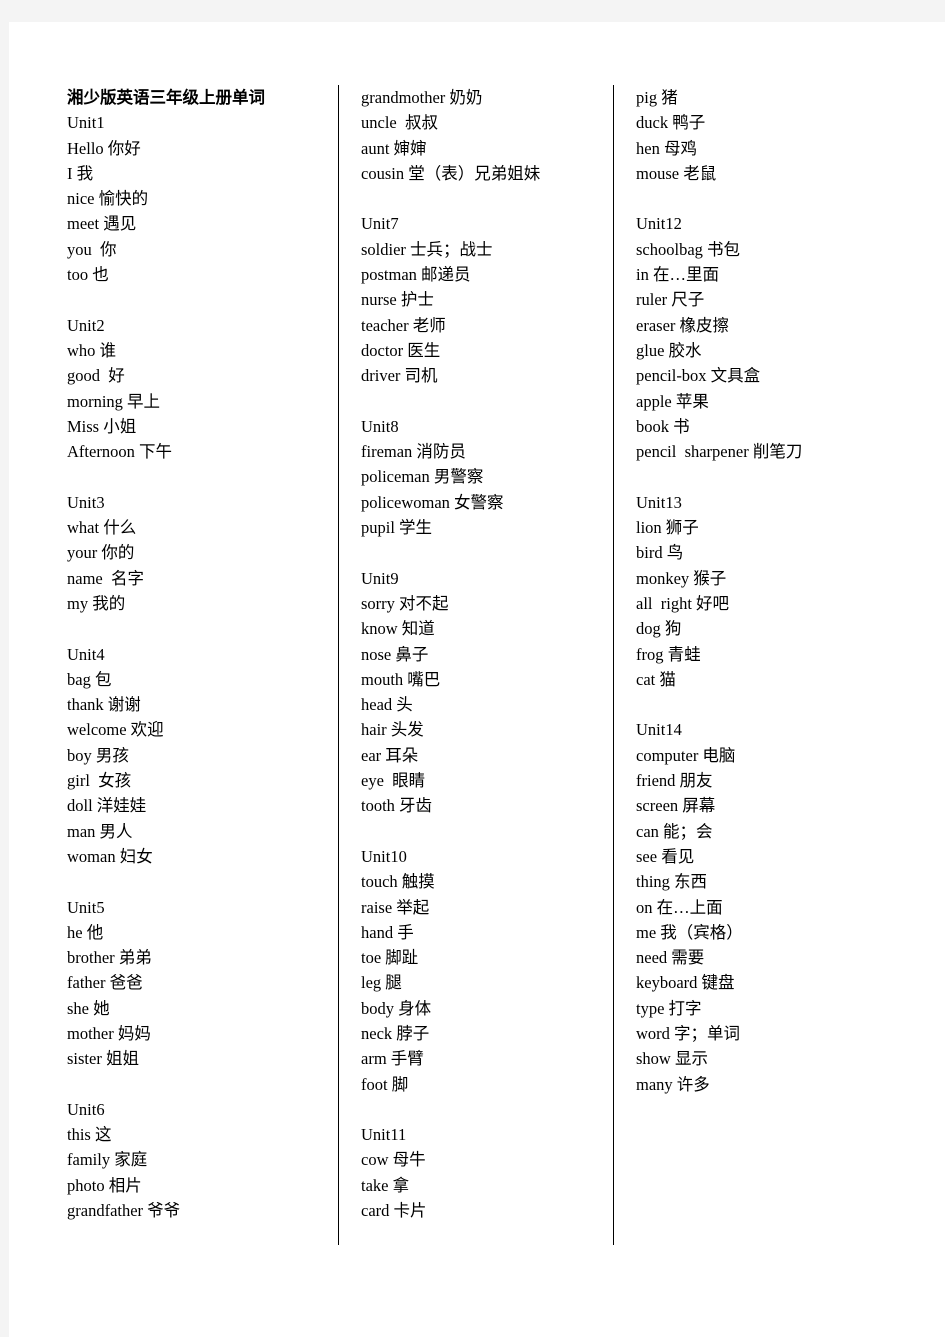 The image size is (945, 1337). What do you see at coordinates (107, 1160) in the screenshot?
I see `vocabulary-entry: family 家庭` at bounding box center [107, 1160].